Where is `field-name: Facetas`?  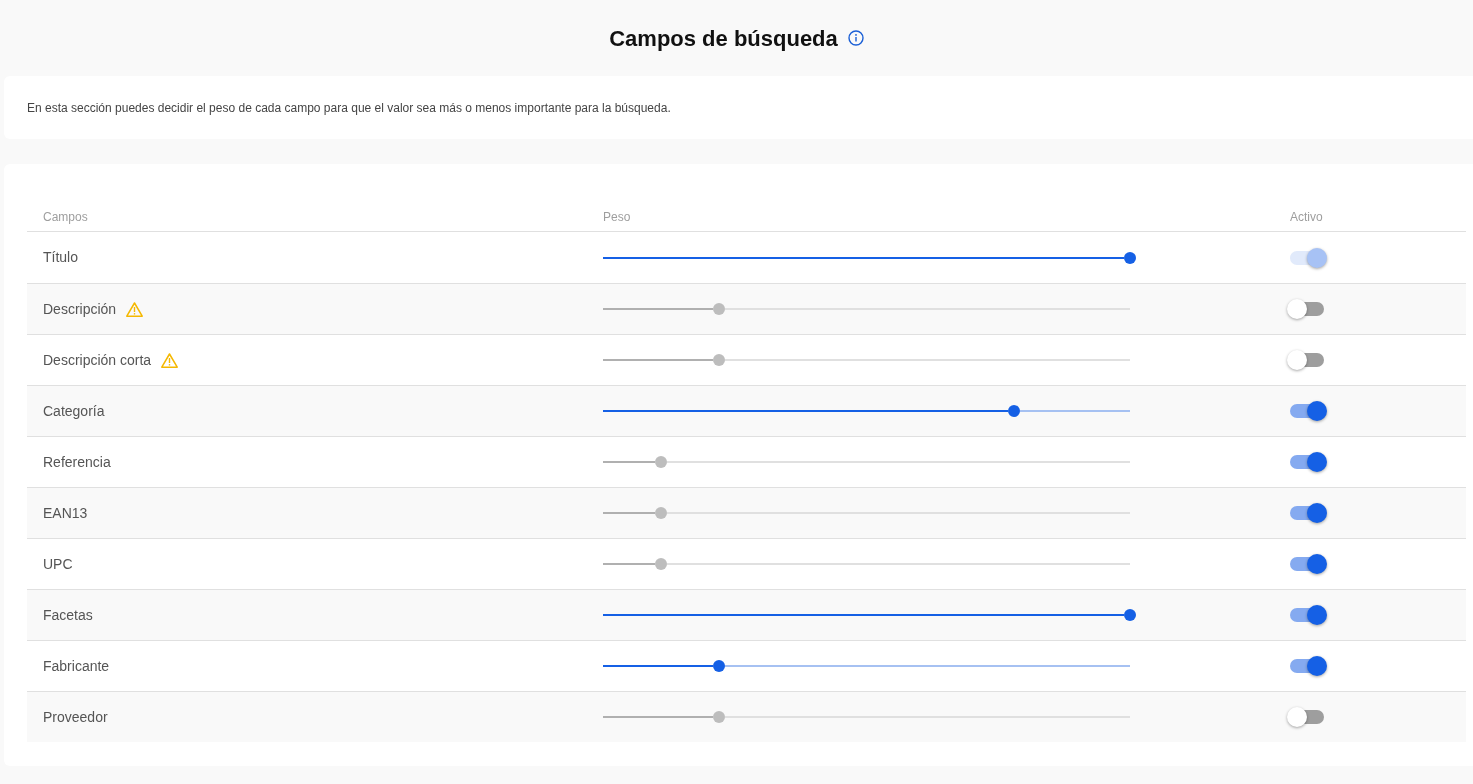
field-name: Facetas is located at coordinates (68, 615).